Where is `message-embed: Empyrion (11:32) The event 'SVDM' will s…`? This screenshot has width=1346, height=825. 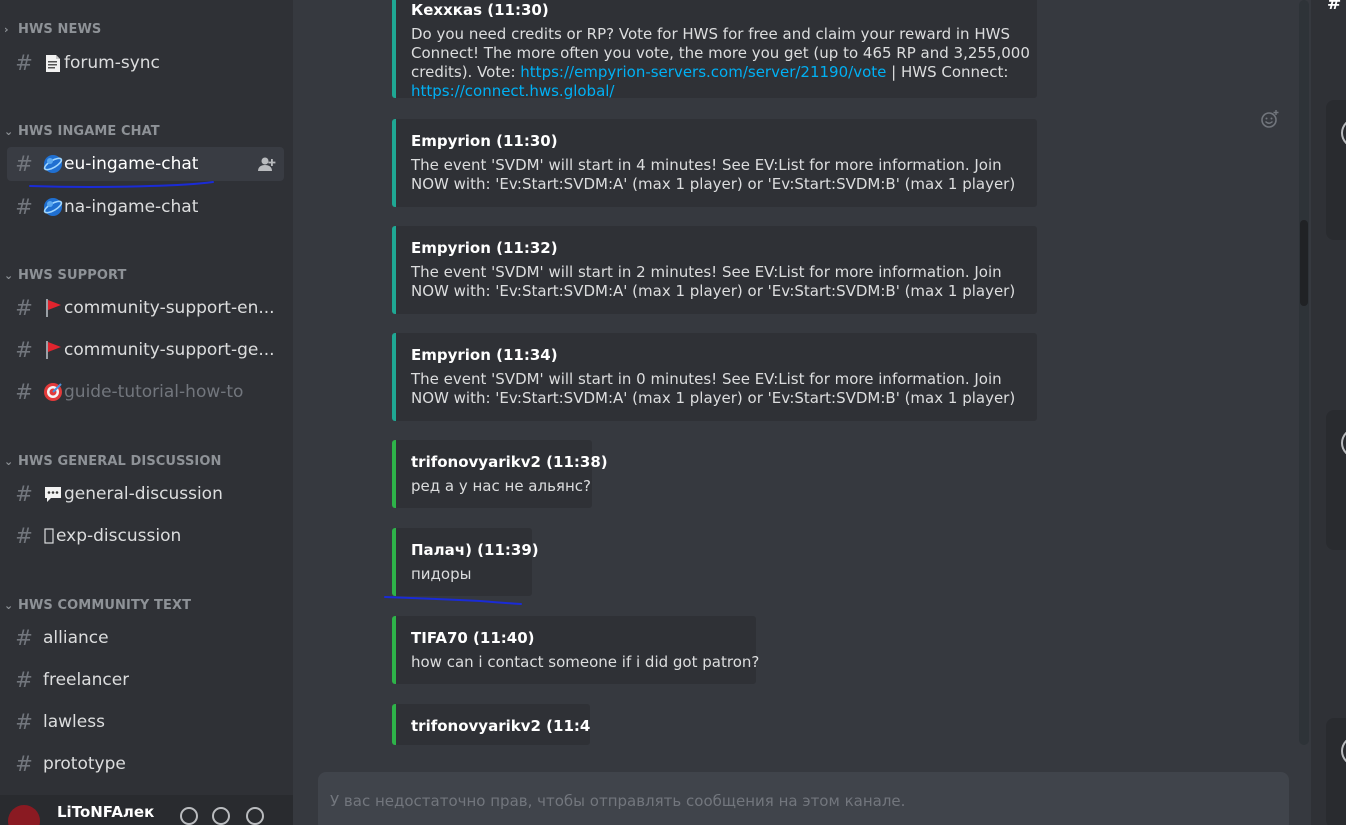 message-embed: Empyrion (11:32) The event 'SVDM' will s… is located at coordinates (714, 270).